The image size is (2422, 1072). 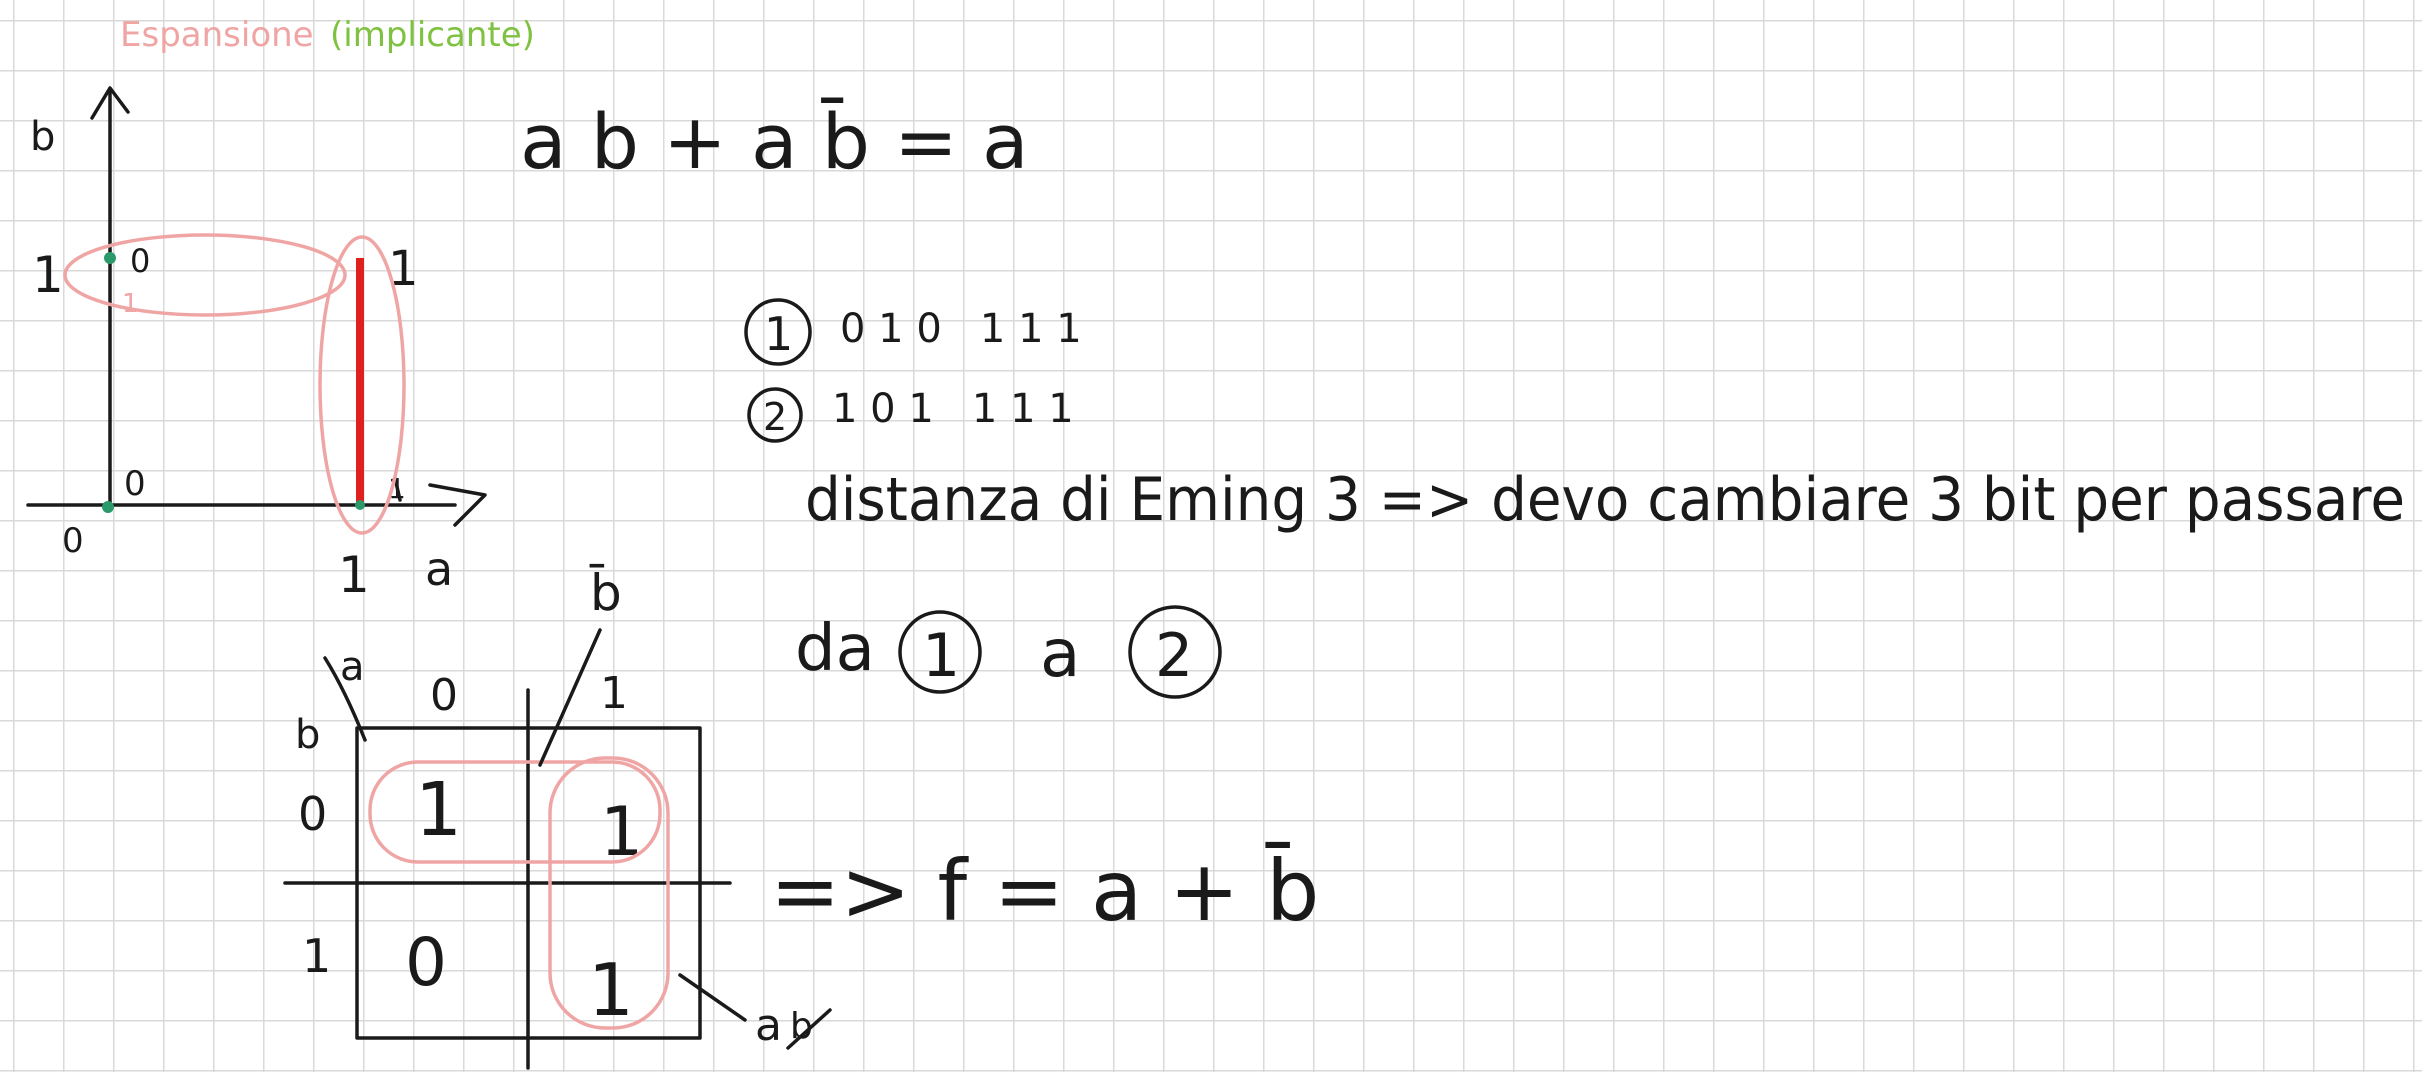 What do you see at coordinates (1060, 653) in the screenshot?
I see `to-word: a` at bounding box center [1060, 653].